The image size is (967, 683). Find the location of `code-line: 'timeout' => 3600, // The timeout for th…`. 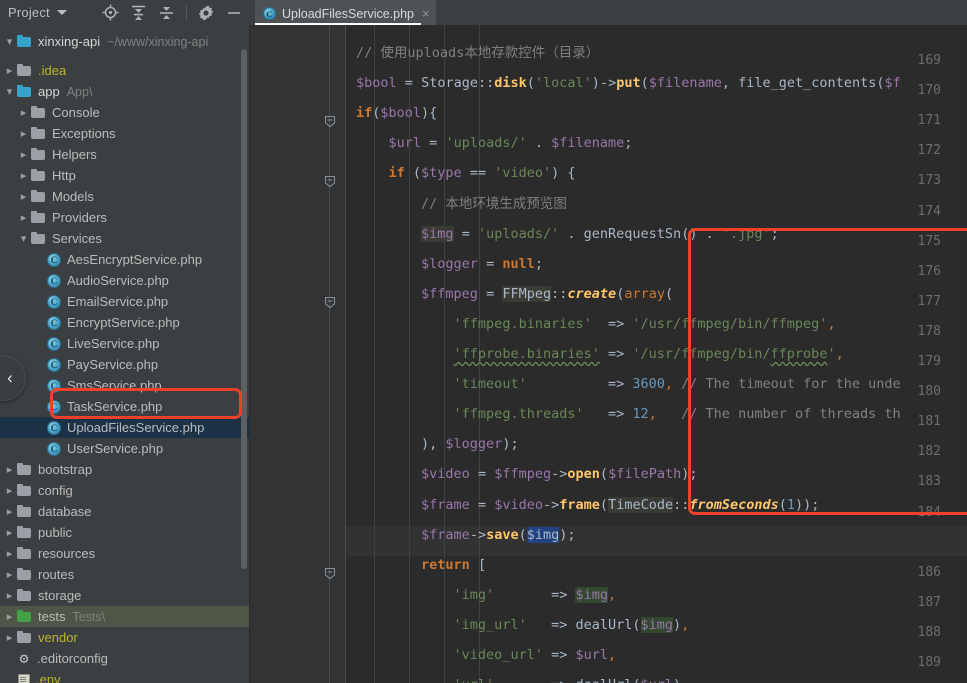

code-line: 'timeout' => 3600, // The timeout for th… is located at coordinates (628, 384).